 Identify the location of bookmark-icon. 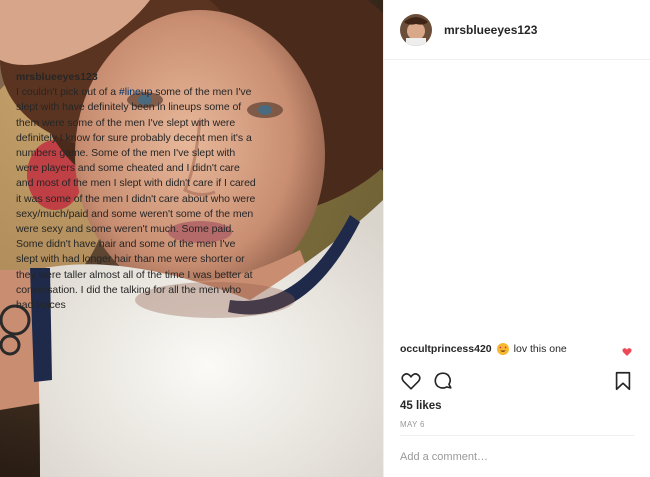
(623, 381).